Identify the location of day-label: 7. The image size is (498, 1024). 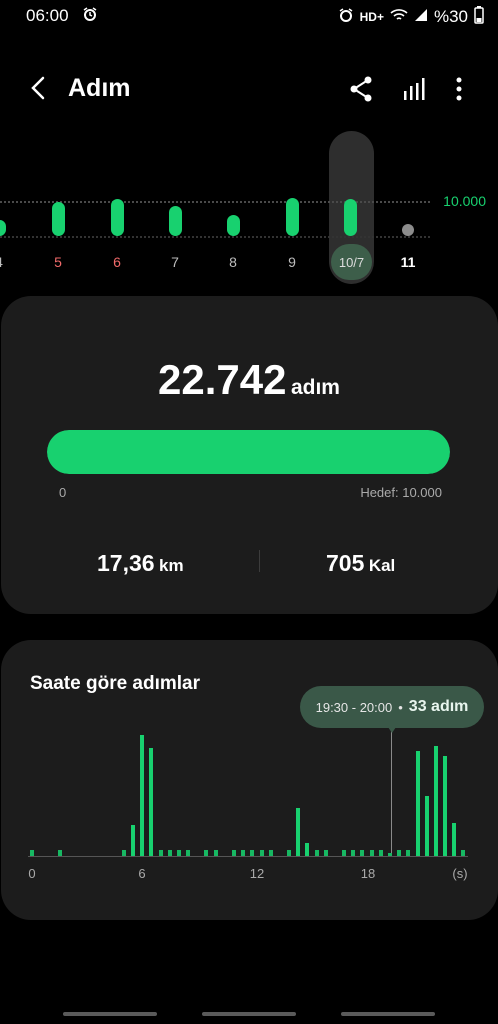
(175, 262).